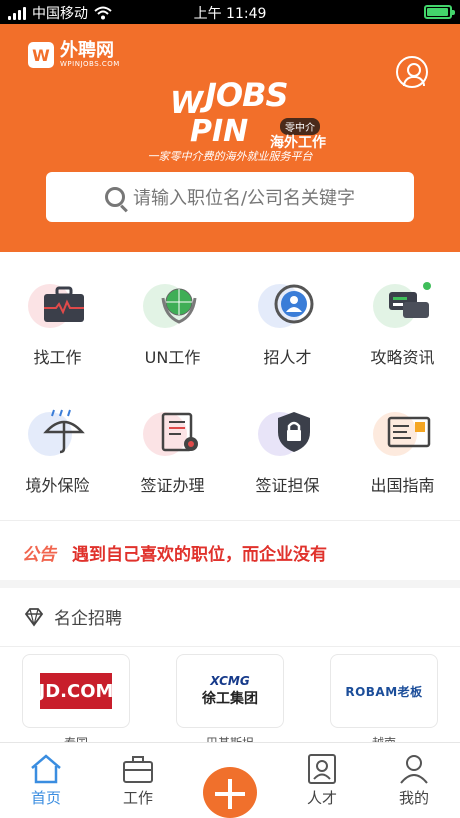  Describe the element at coordinates (87, 50) in the screenshot. I see `brand-name: 外聘网` at that location.